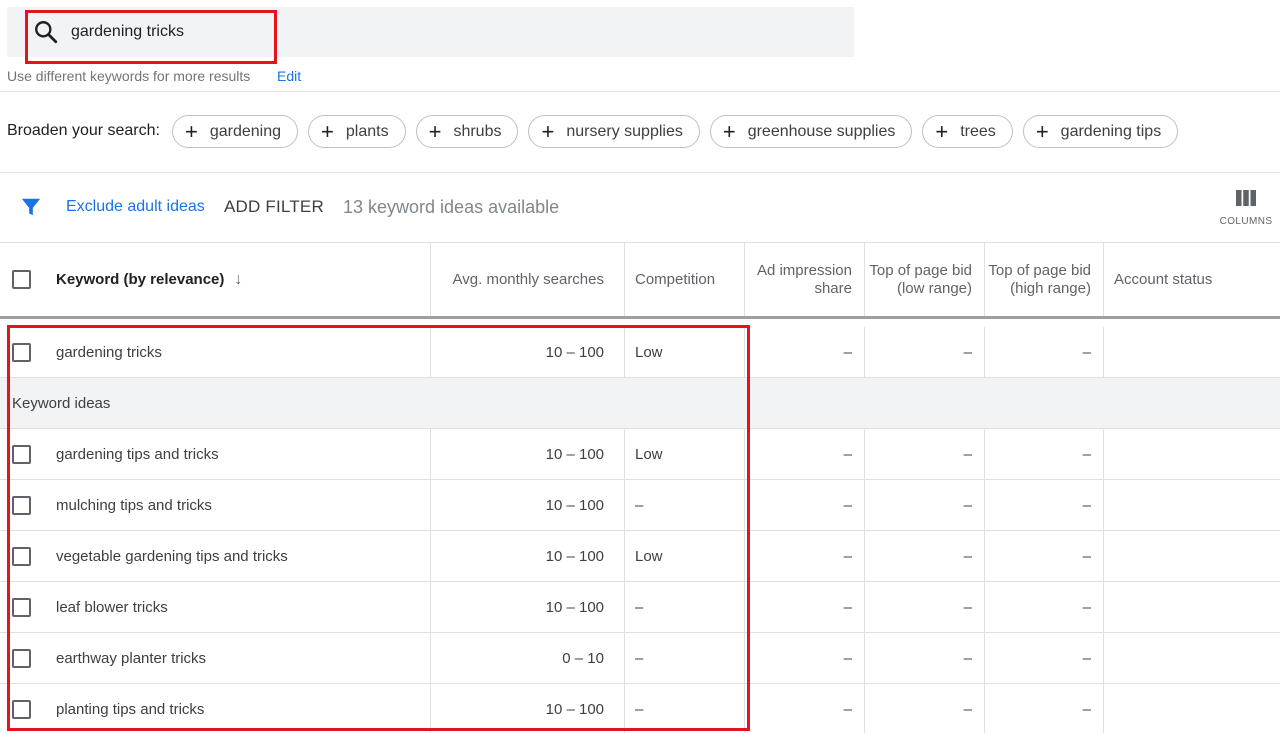 This screenshot has height=733, width=1280. What do you see at coordinates (528, 279) in the screenshot?
I see `header-avg-monthly-searches: Avg. monthly searches` at bounding box center [528, 279].